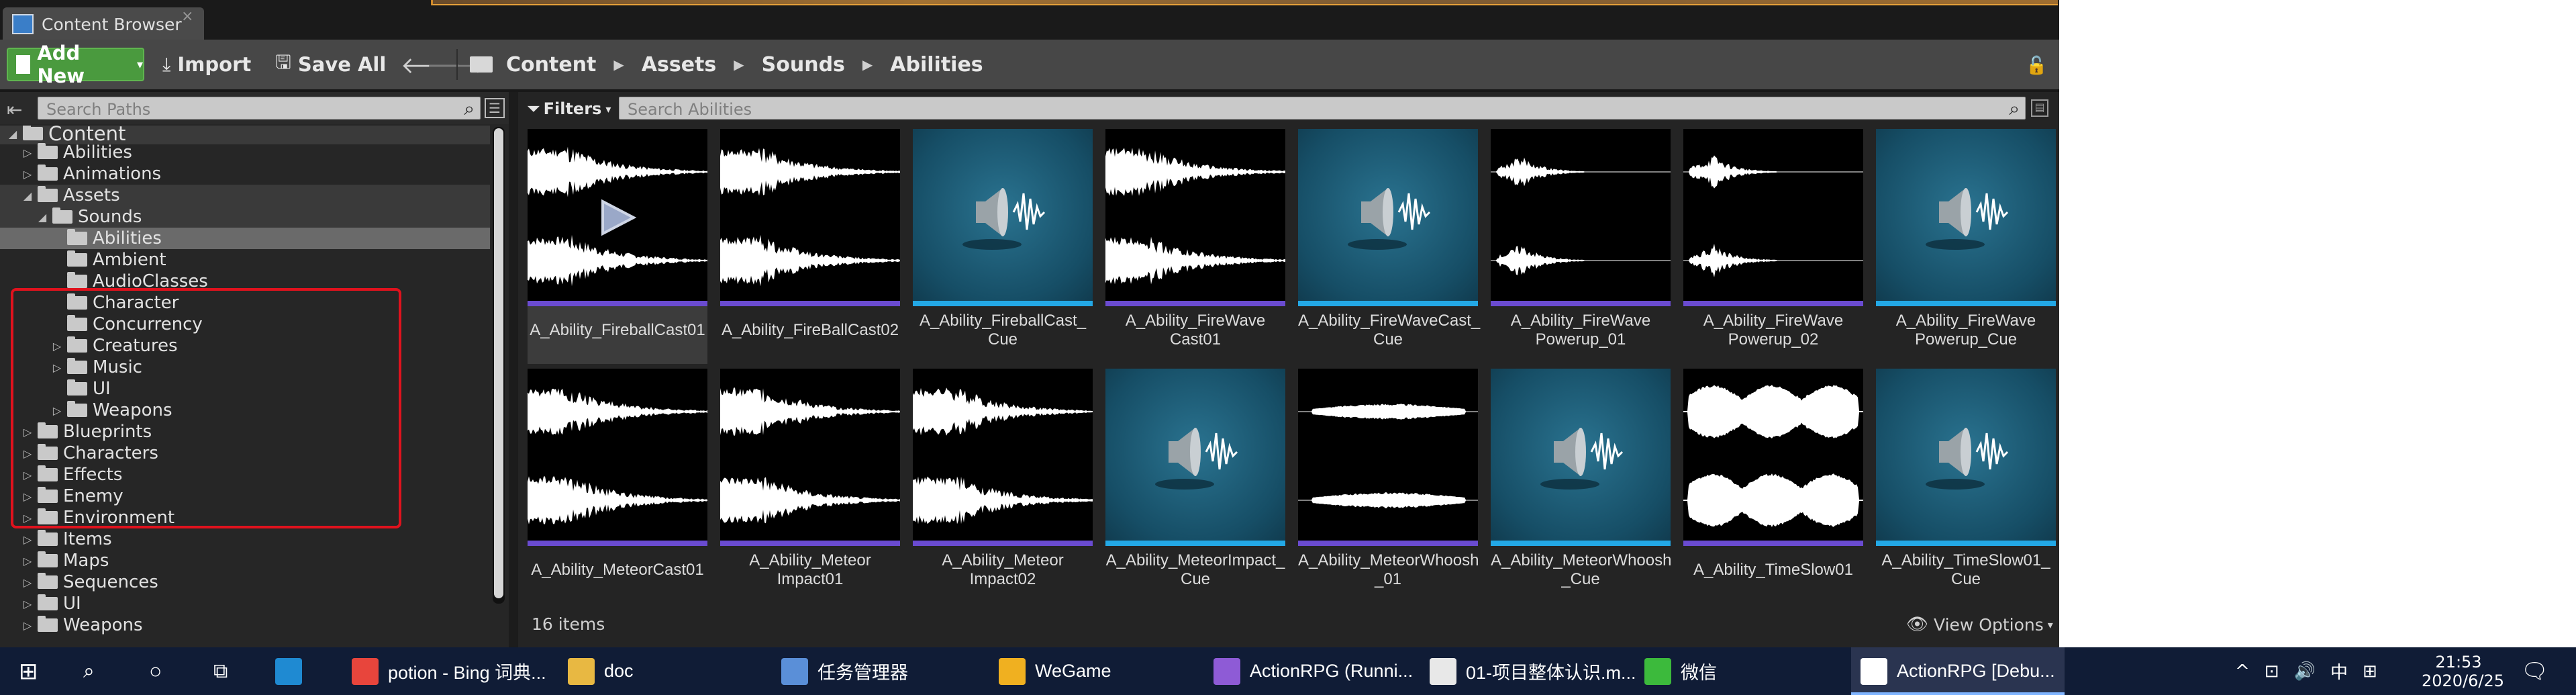  I want to click on volume-icon: 🔊, so click(2305, 671).